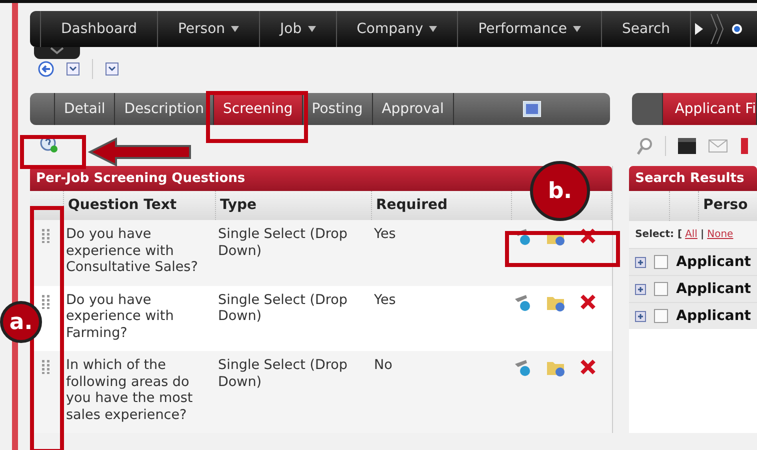  Describe the element at coordinates (337, 109) in the screenshot. I see `tab: Posting` at that location.